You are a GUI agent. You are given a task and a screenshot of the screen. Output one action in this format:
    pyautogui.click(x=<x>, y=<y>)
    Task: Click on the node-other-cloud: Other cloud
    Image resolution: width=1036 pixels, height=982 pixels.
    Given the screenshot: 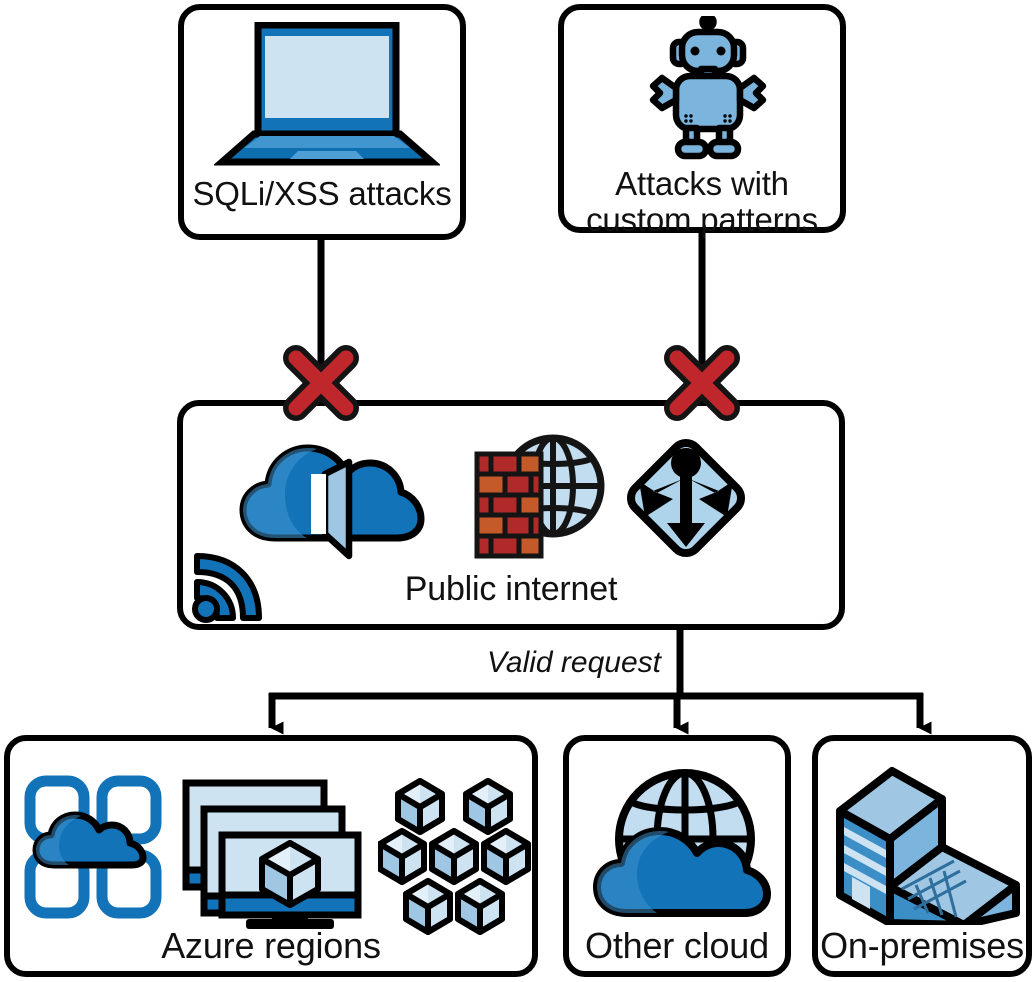 What is the action you would take?
    pyautogui.click(x=677, y=856)
    